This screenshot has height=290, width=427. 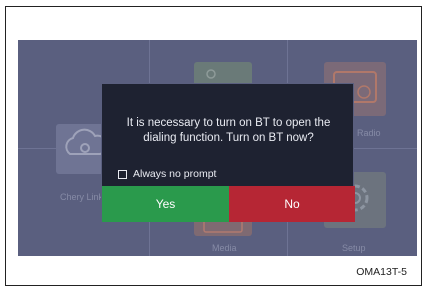 What do you see at coordinates (381, 272) in the screenshot?
I see `figure-code: OMA13T-5` at bounding box center [381, 272].